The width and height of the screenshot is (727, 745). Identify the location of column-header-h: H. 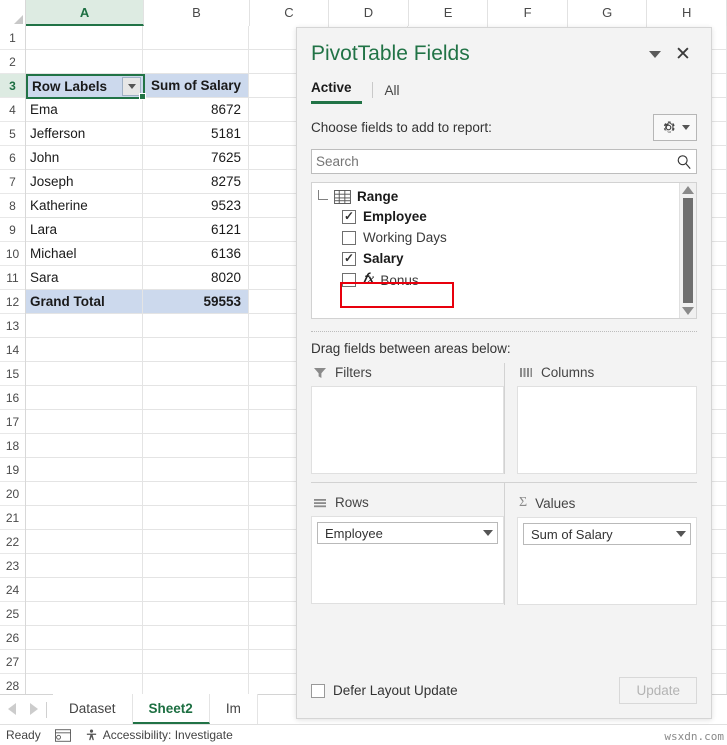
(687, 13).